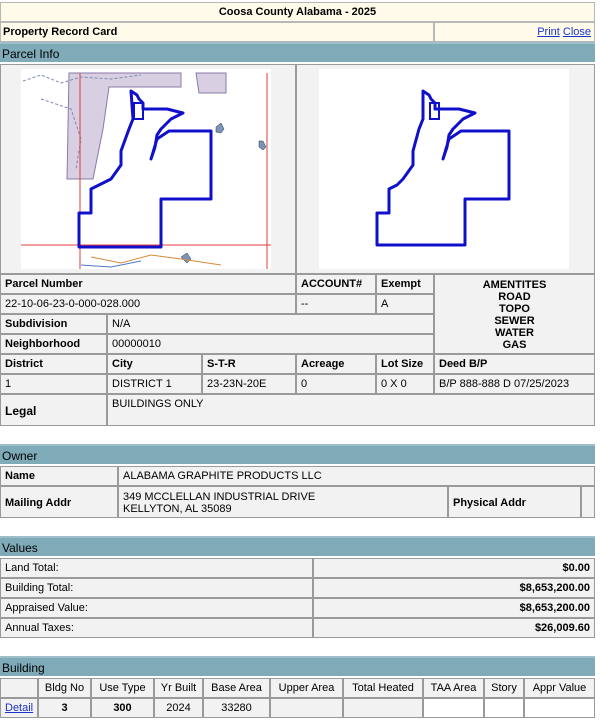  Describe the element at coordinates (236, 708) in the screenshot. I see `building-base-area: 33280` at that location.